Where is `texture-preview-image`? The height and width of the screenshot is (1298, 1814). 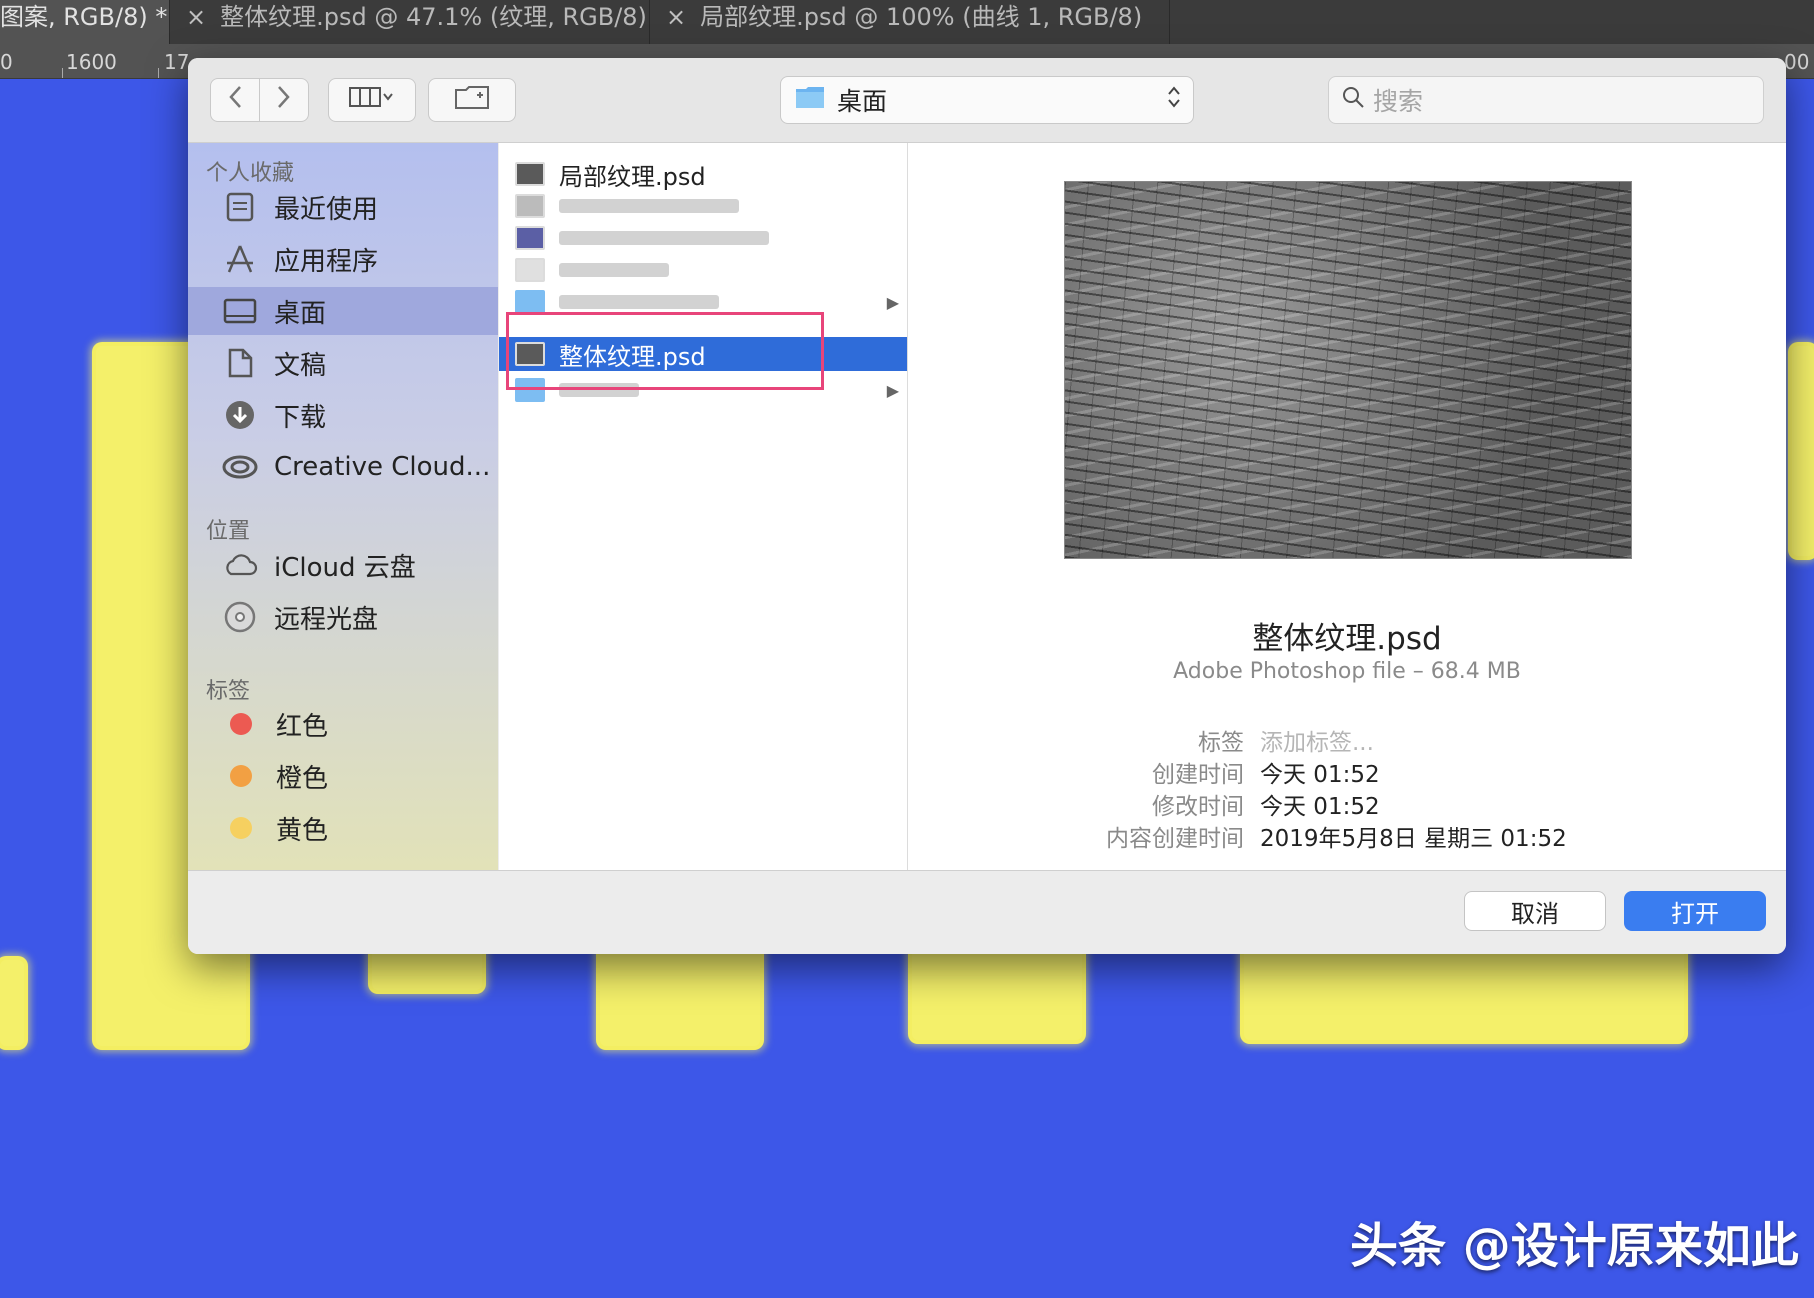
texture-preview-image is located at coordinates (1348, 370).